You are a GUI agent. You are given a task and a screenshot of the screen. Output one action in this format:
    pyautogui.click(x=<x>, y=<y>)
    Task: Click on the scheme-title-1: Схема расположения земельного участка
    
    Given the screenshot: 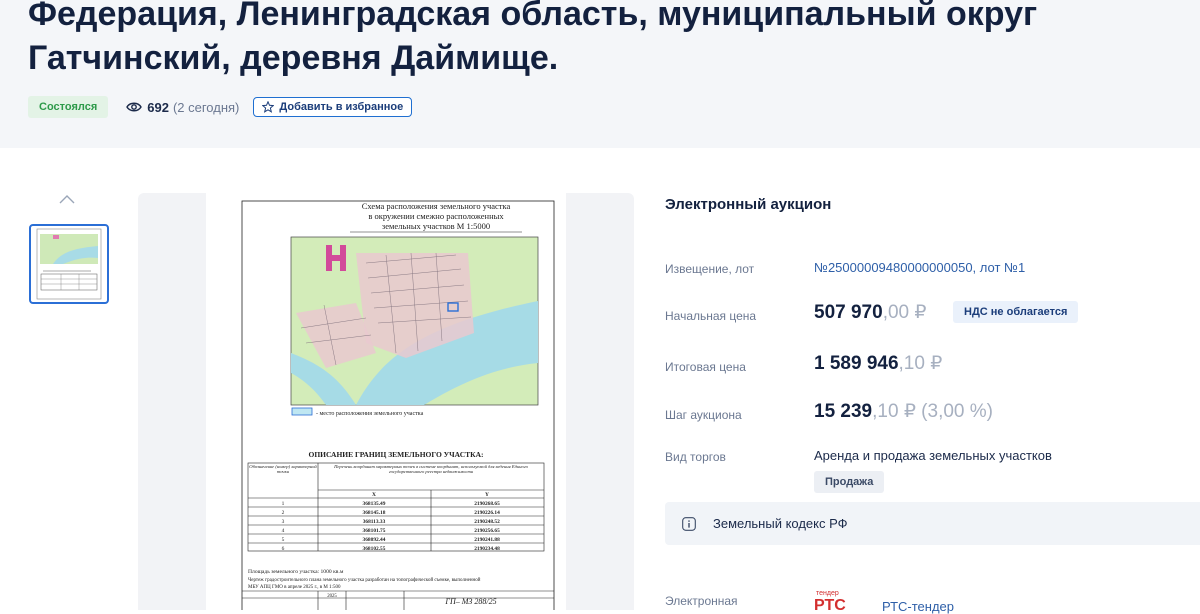 What is the action you would take?
    pyautogui.click(x=436, y=206)
    